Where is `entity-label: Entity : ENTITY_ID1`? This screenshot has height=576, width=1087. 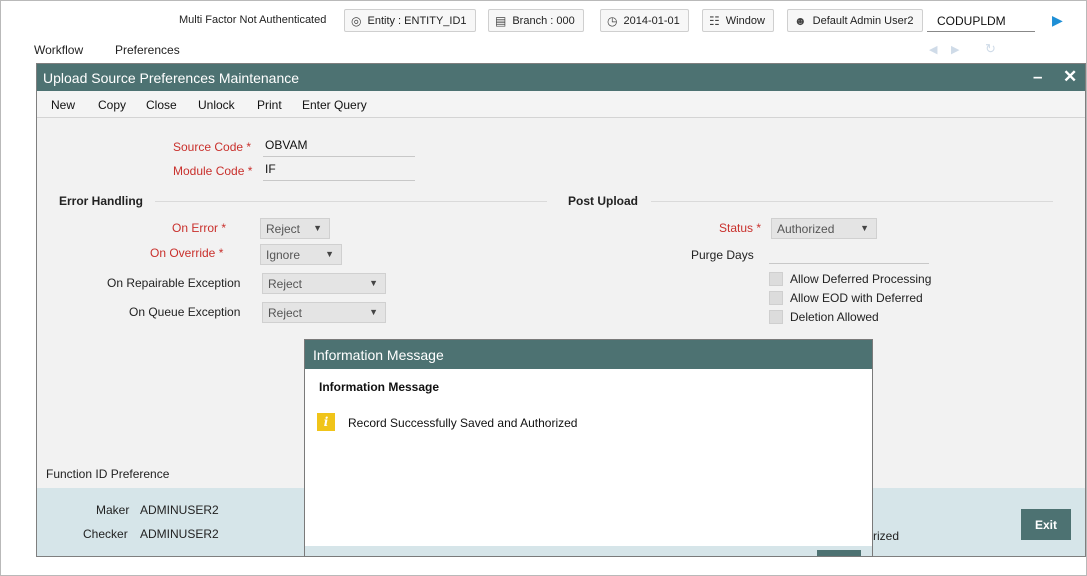
entity-label: Entity : ENTITY_ID1 is located at coordinates (417, 20).